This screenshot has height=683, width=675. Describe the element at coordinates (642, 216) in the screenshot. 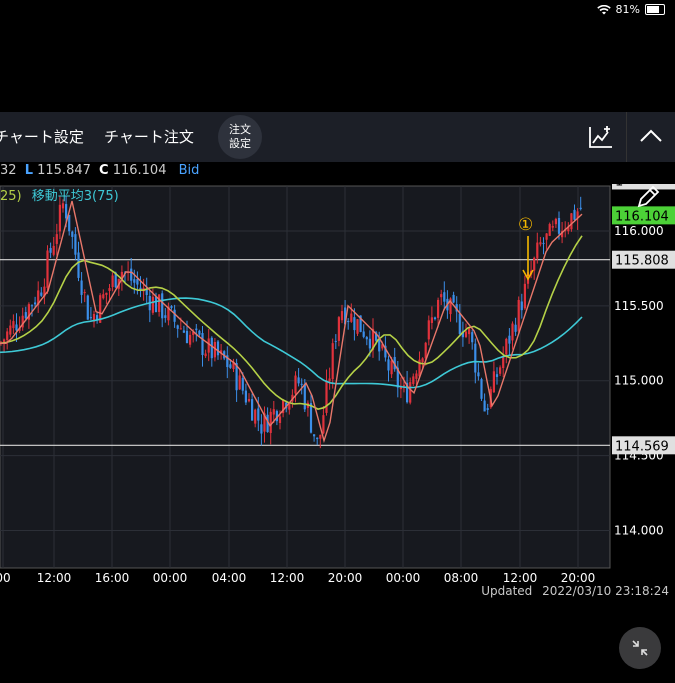

I see `price-tag-label: 116.104` at that location.